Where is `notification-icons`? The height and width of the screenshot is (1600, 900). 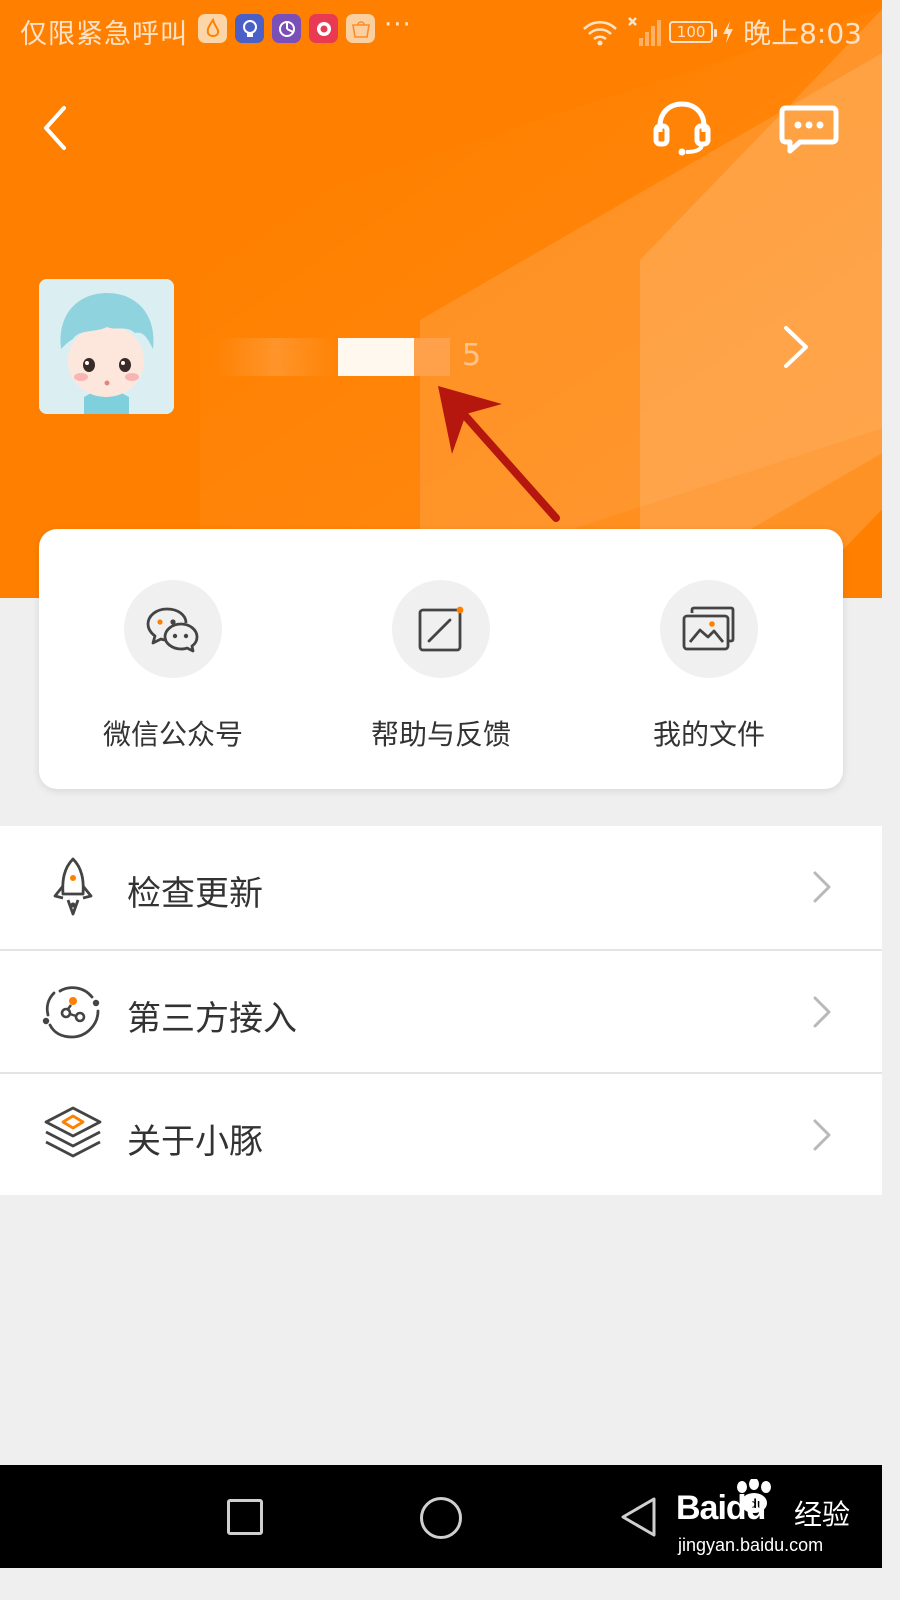
notification-icons is located at coordinates (286, 28).